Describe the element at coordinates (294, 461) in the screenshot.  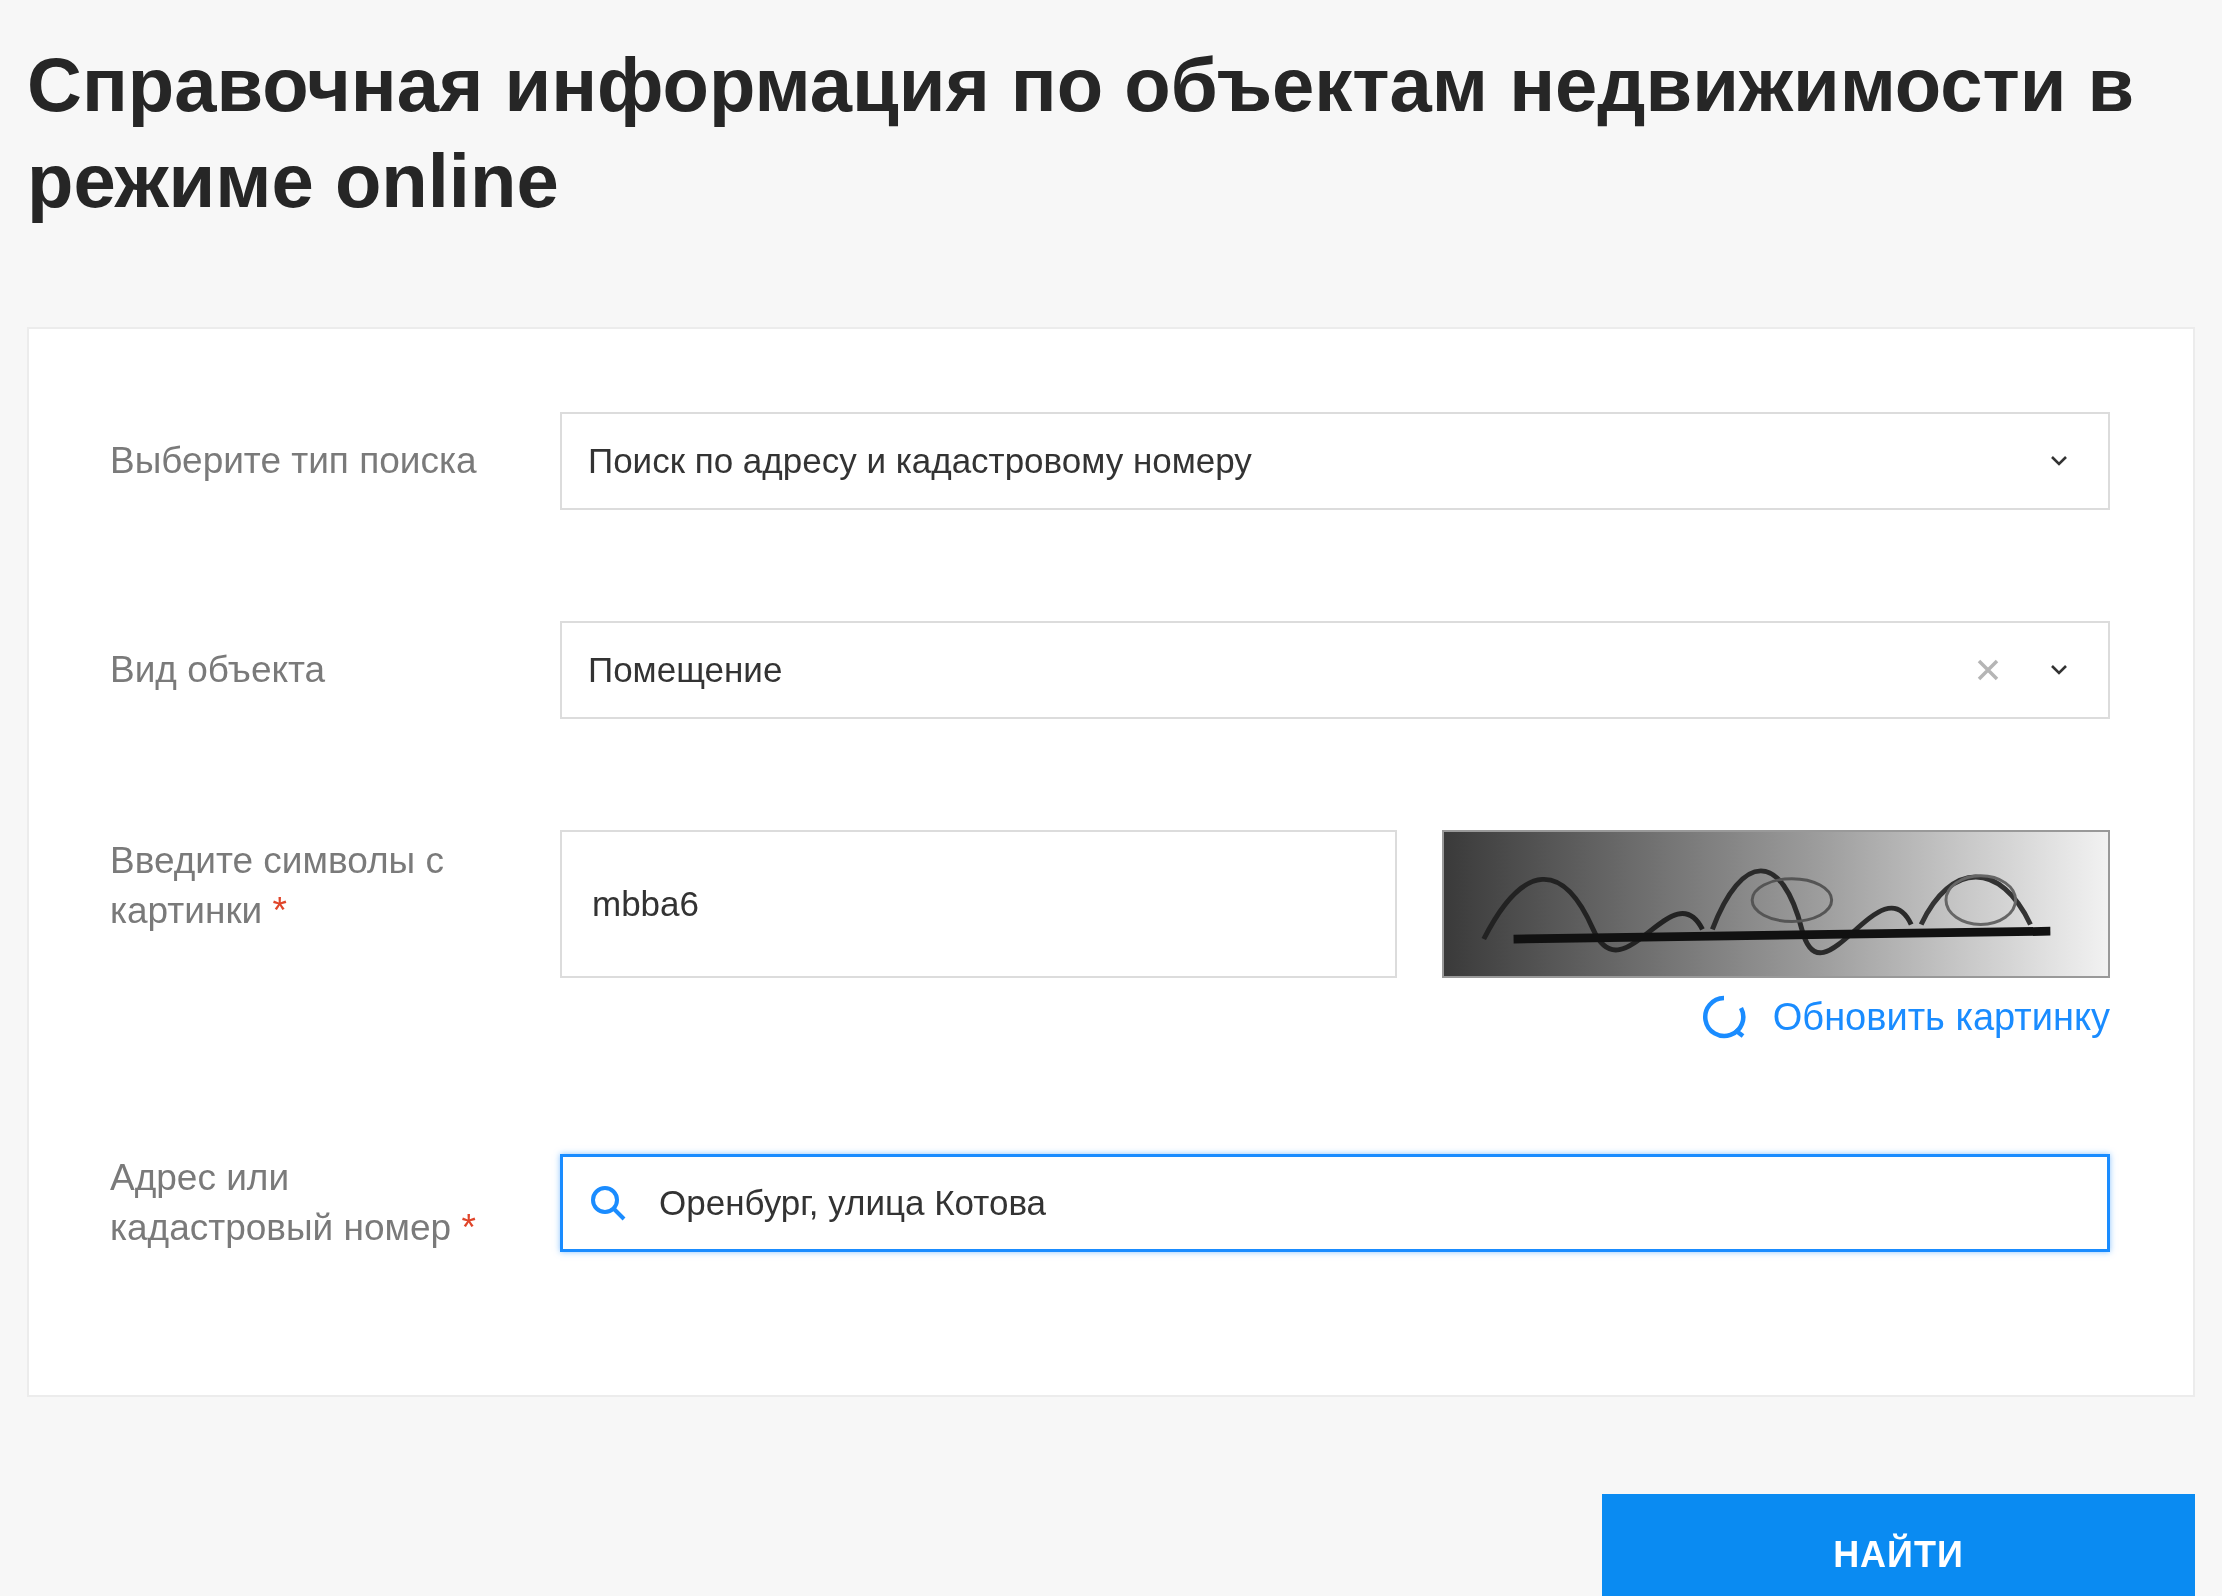
I see `field-label: Выберите тип поиска` at that location.